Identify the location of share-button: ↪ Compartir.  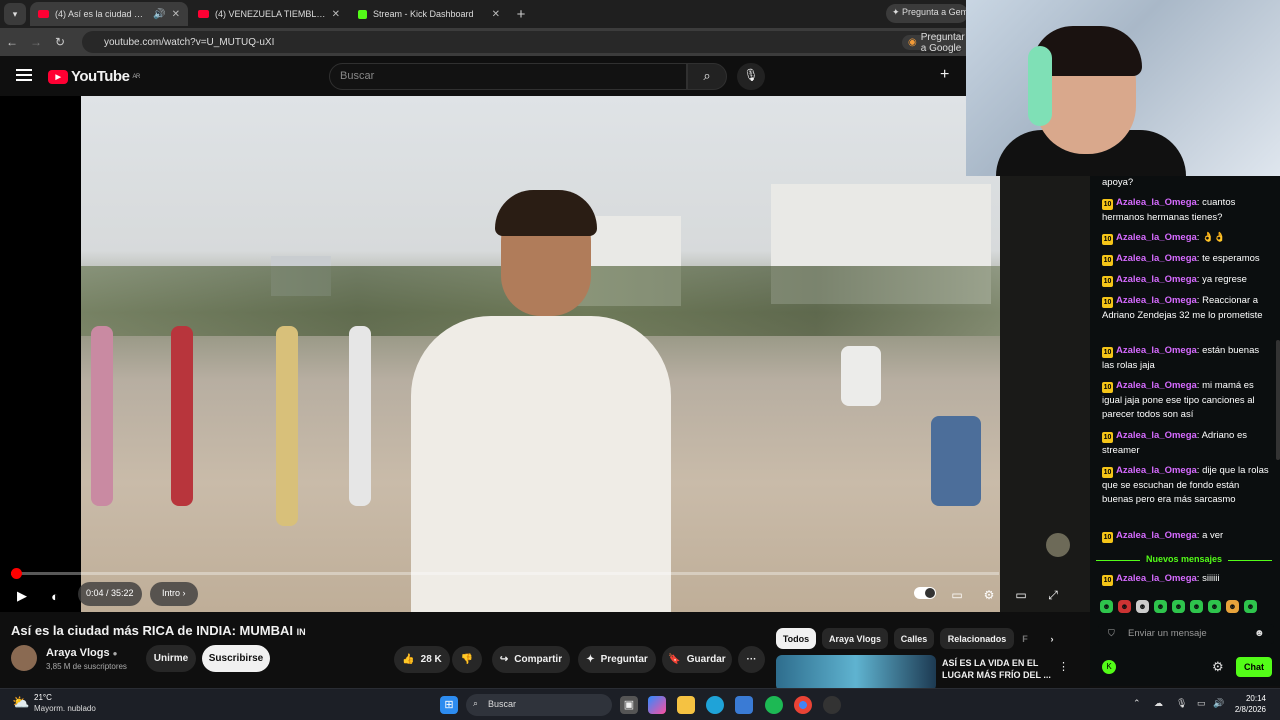
(531, 659).